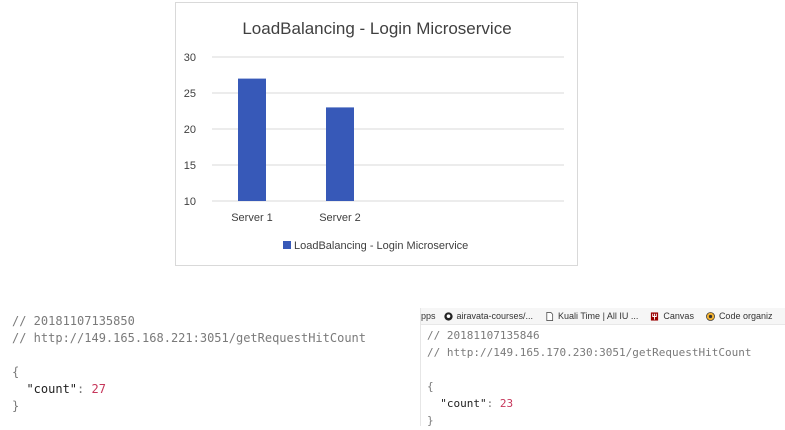 Image resolution: width=785 pixels, height=430 pixels. What do you see at coordinates (483, 335) in the screenshot?
I see `comment-timestamp: // 20181107135846` at bounding box center [483, 335].